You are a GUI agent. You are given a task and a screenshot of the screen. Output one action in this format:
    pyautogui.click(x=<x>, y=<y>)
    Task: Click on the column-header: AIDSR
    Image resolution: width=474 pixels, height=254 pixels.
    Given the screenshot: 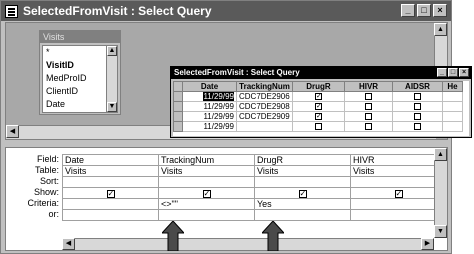 What is the action you would take?
    pyautogui.click(x=417, y=86)
    